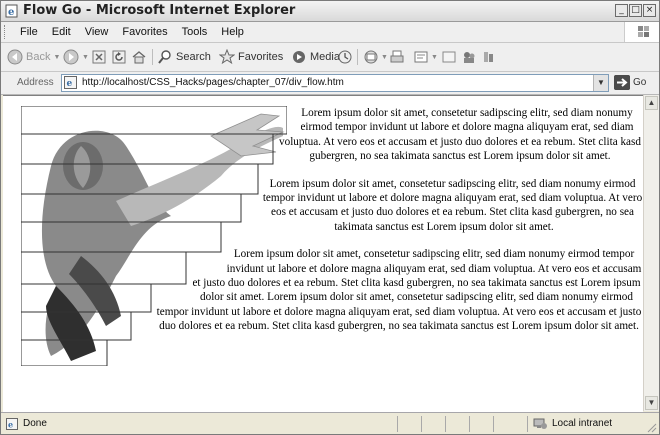  I want to click on menu-tools: Tools, so click(195, 32).